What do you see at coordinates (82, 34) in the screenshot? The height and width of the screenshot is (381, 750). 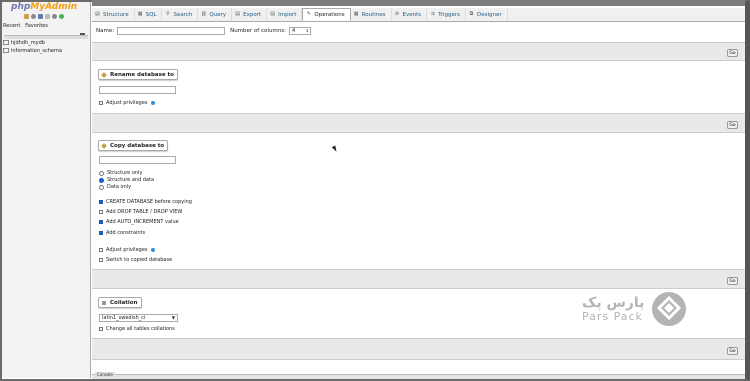 I see `collapse-all-icon` at bounding box center [82, 34].